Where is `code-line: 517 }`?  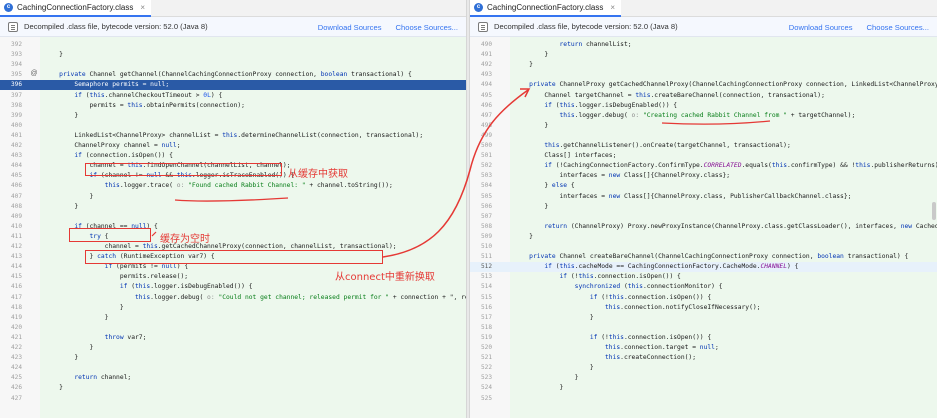 code-line: 517 } is located at coordinates (703, 318).